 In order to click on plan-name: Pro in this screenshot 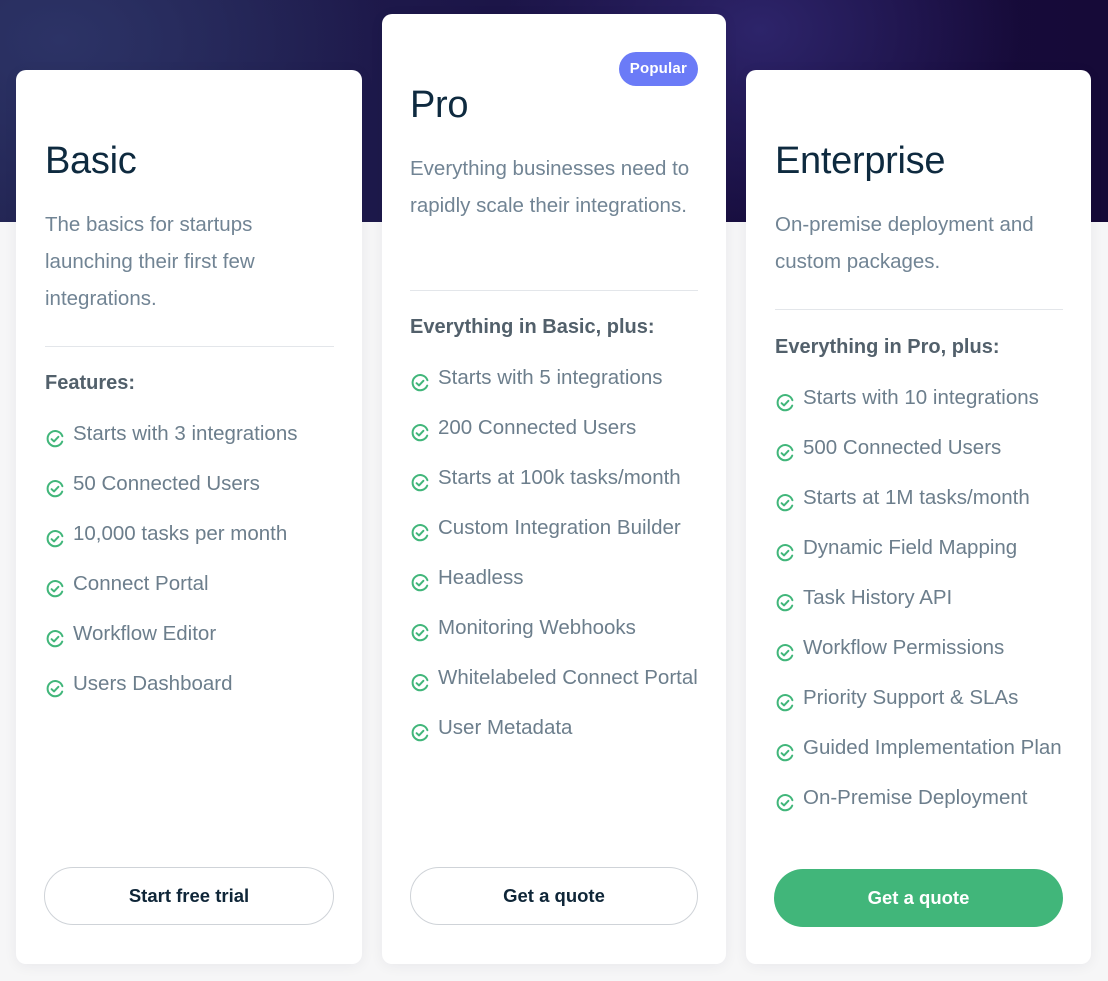, I will do `click(439, 105)`.